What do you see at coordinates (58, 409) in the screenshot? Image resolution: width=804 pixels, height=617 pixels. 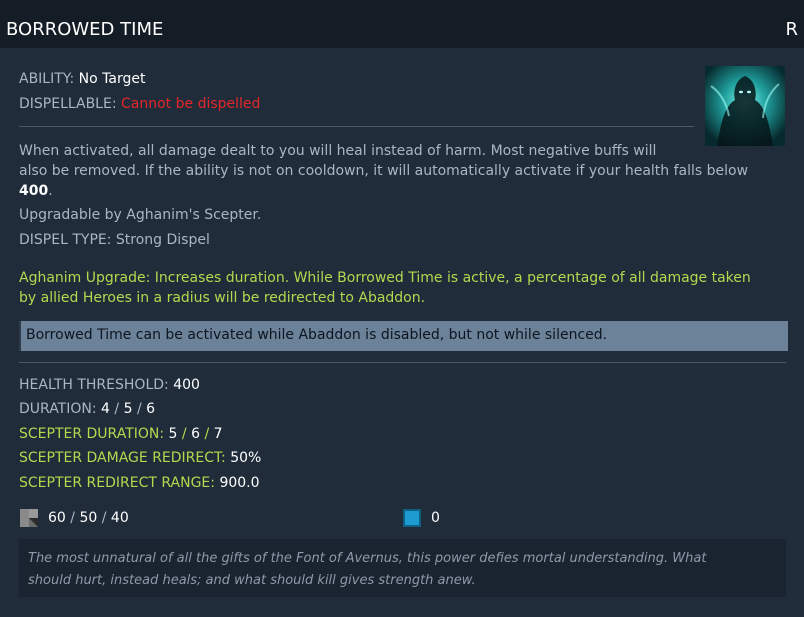 I see `stat-label: DURATION:` at bounding box center [58, 409].